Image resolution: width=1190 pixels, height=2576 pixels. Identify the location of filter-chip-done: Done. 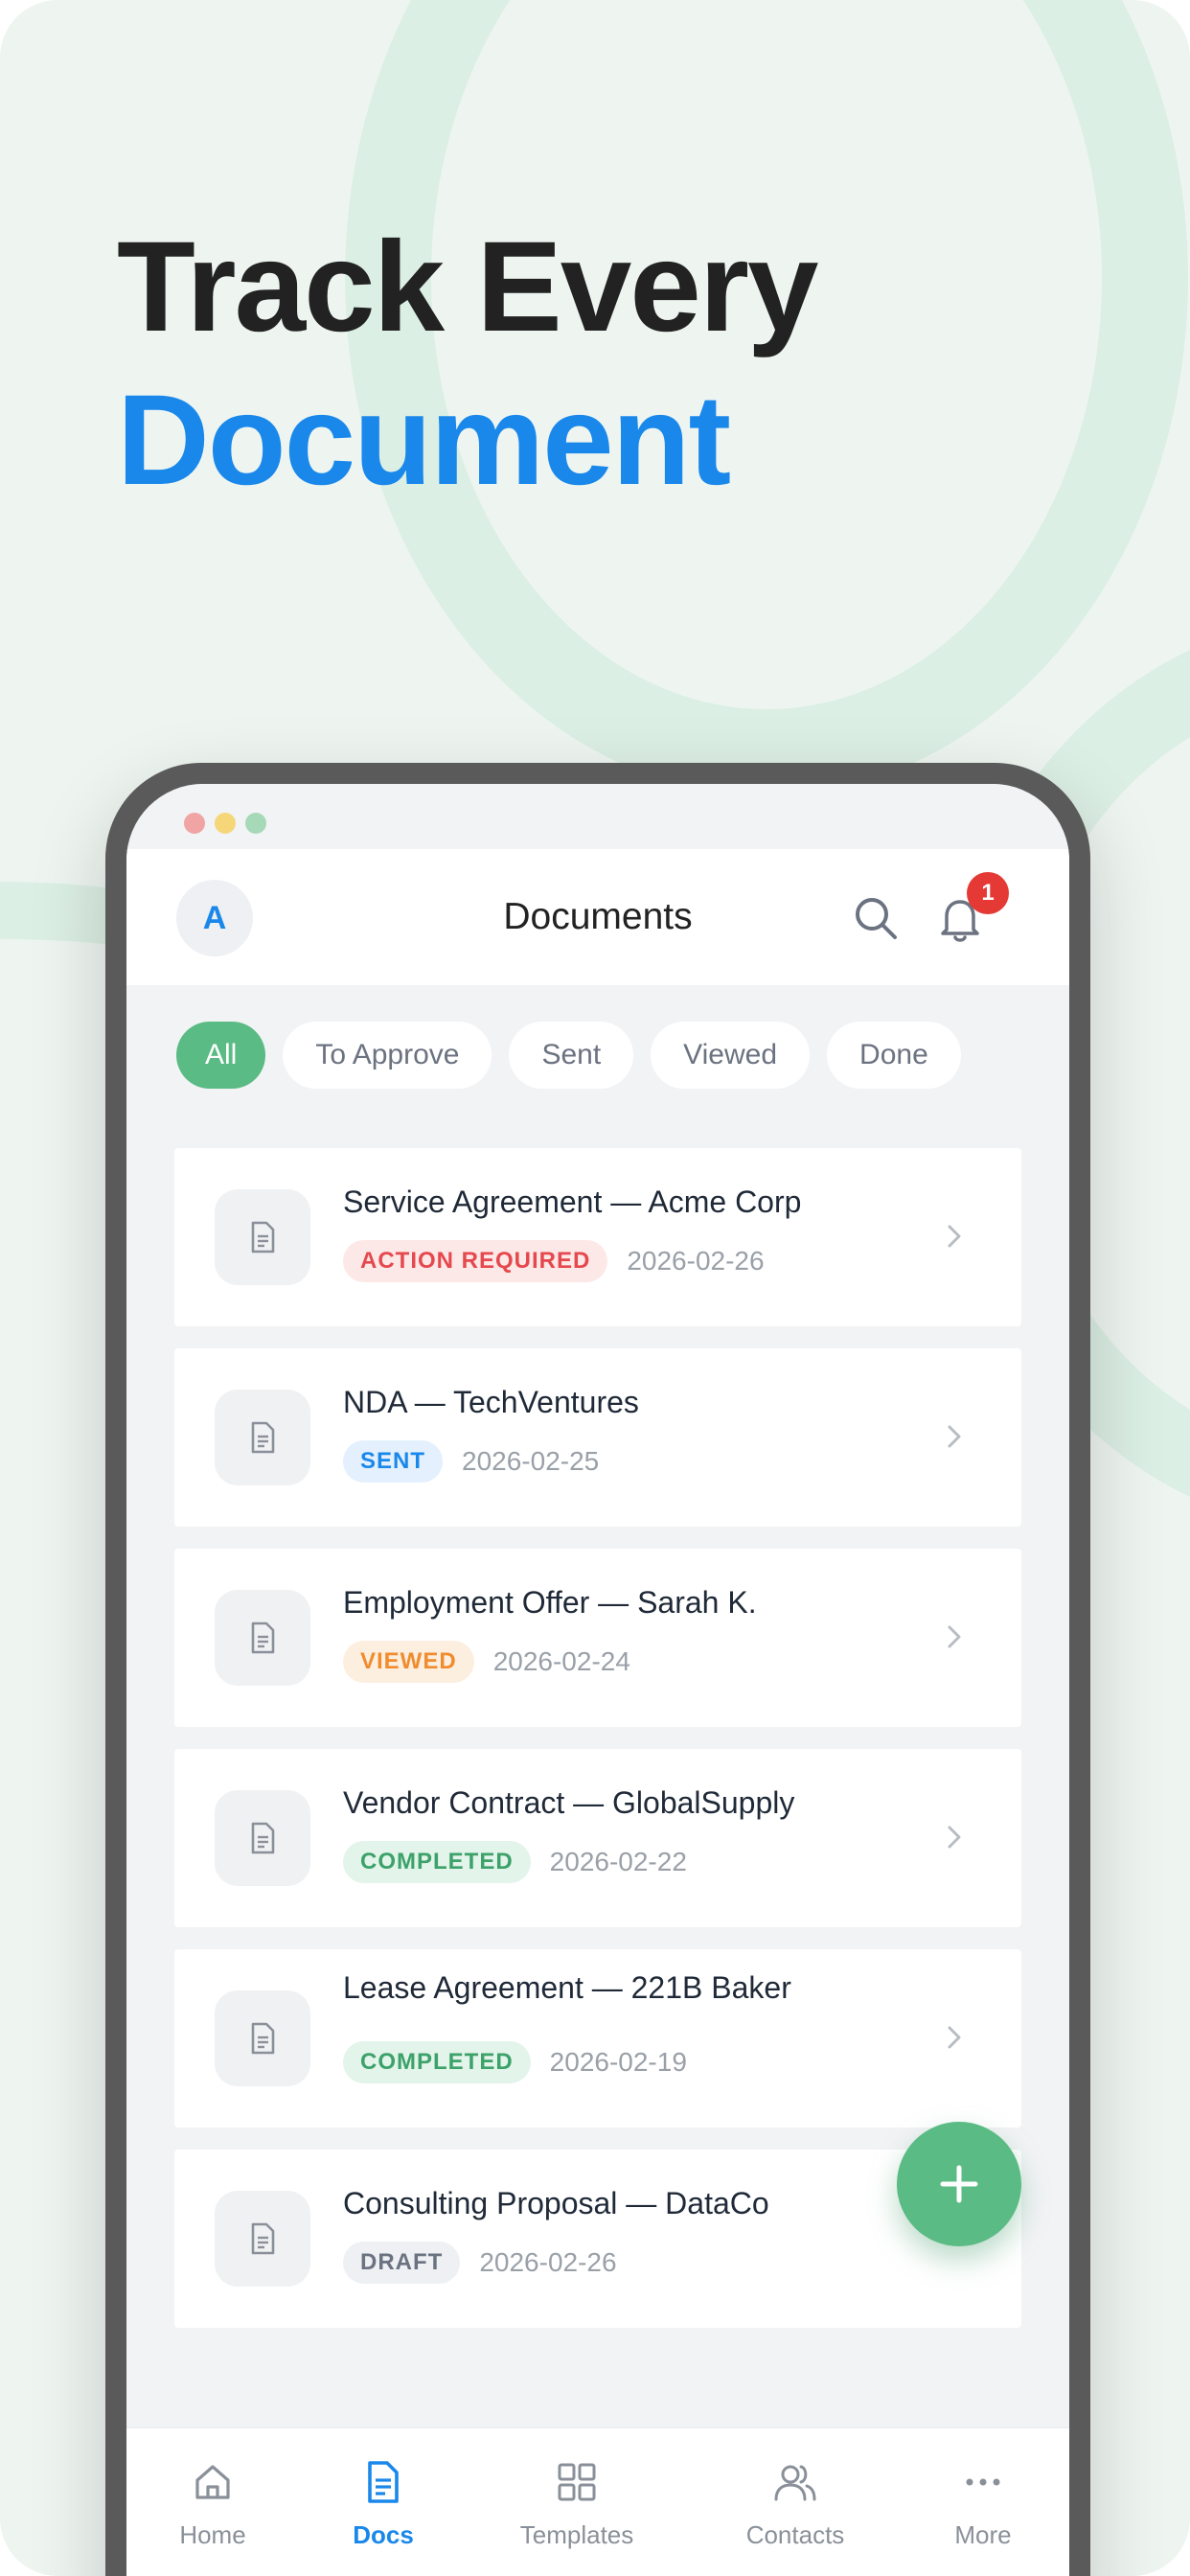
(894, 1055).